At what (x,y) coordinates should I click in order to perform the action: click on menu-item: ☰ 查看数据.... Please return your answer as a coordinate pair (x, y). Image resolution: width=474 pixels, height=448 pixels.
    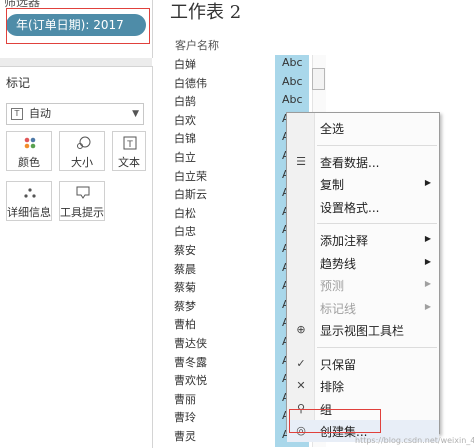
    Looking at the image, I should click on (363, 162).